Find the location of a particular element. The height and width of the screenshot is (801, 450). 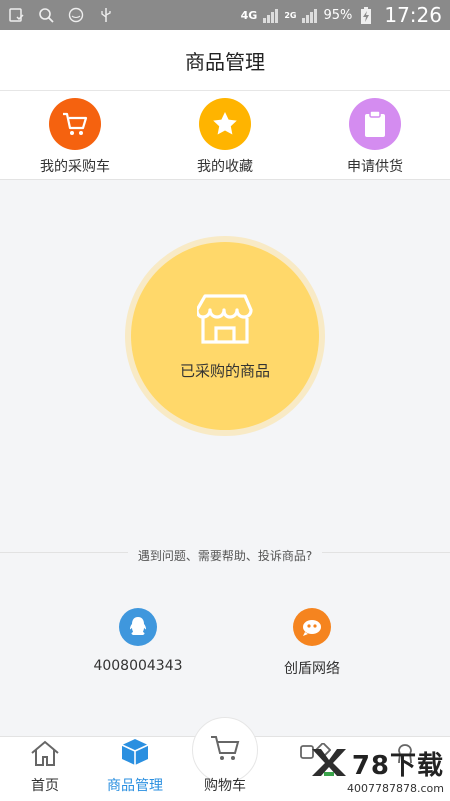

chat-logo-icon is located at coordinates (312, 627).